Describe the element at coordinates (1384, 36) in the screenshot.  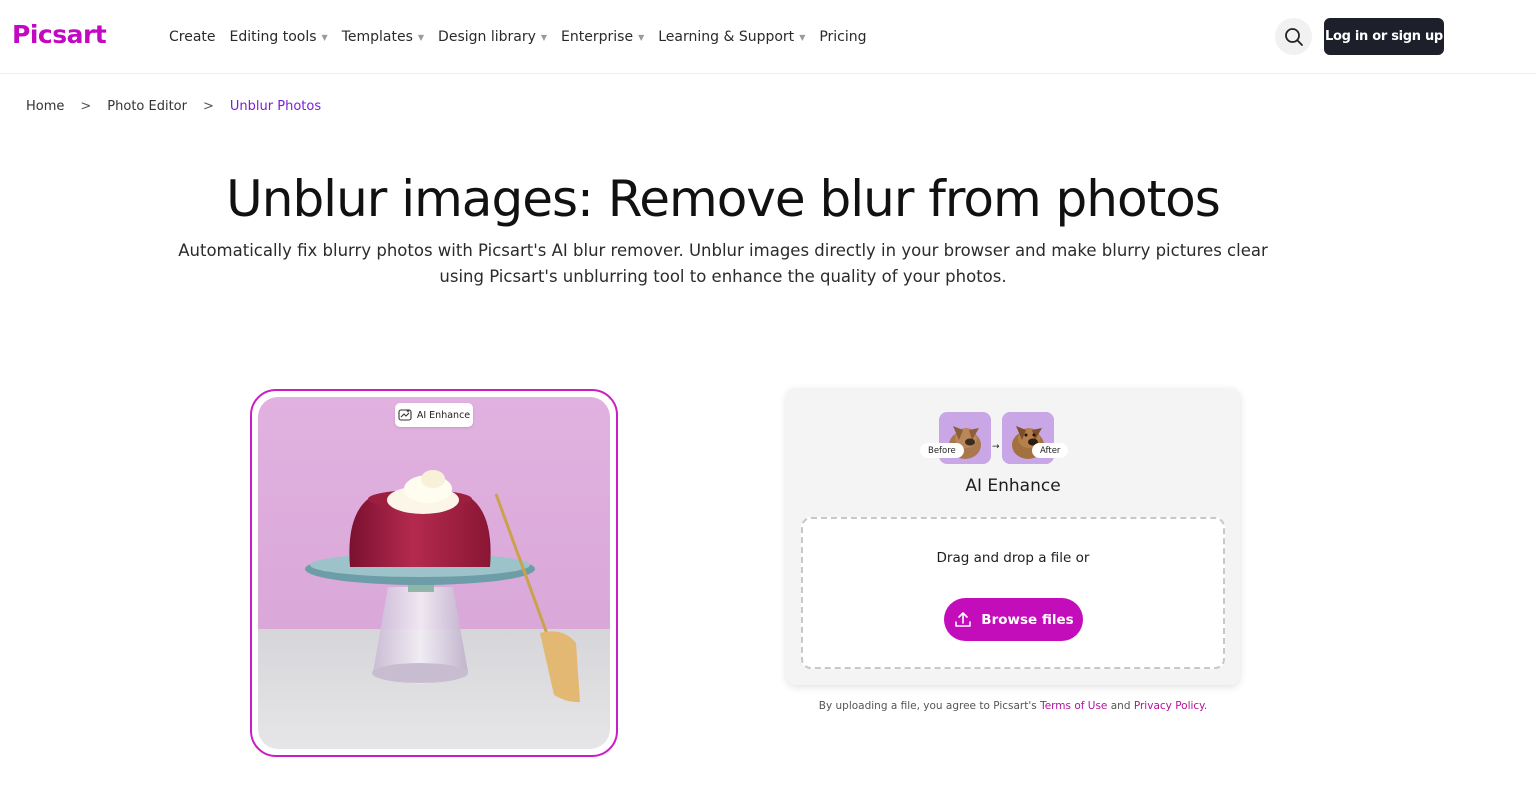
I see `login-signup-button: Log in or sign up` at that location.